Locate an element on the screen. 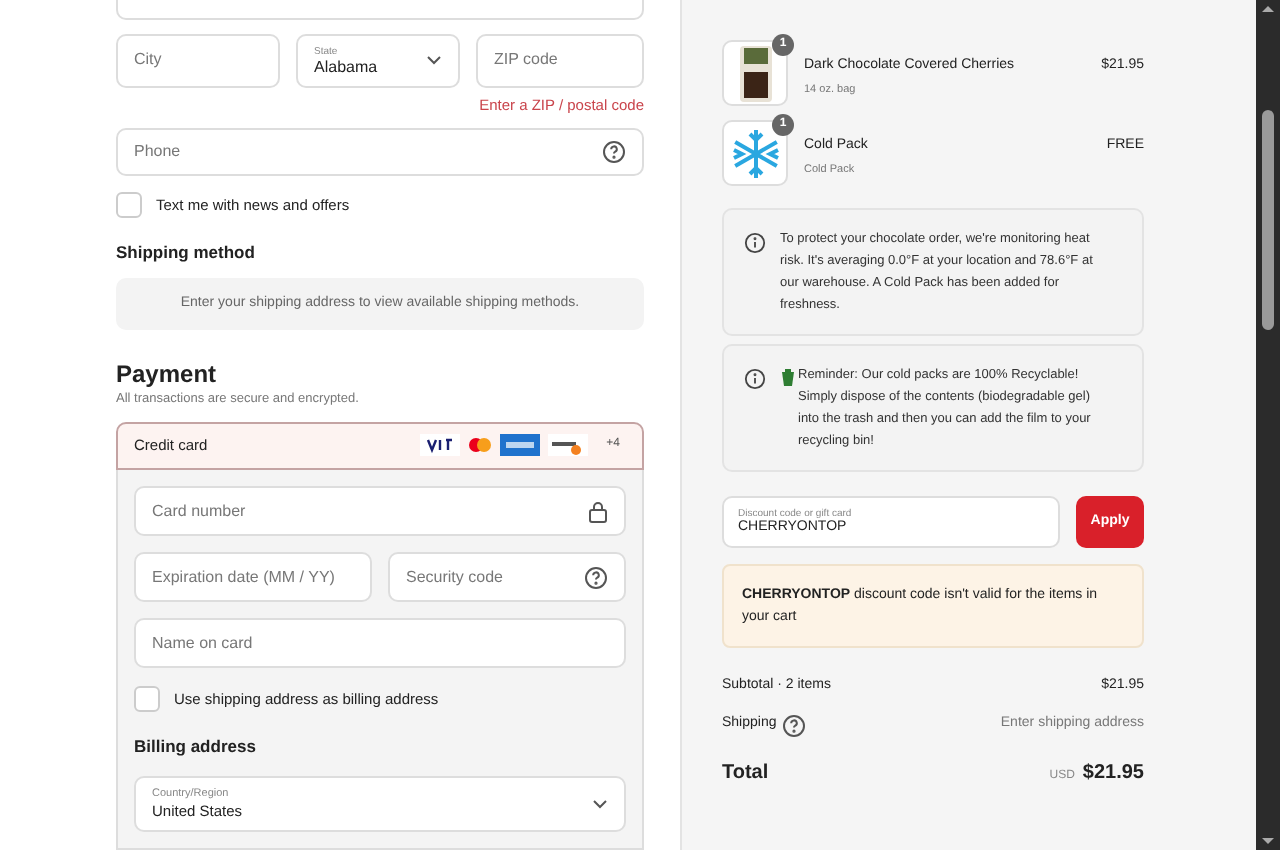 The height and width of the screenshot is (850, 1280). zip-field: ZIP code is located at coordinates (560, 60).